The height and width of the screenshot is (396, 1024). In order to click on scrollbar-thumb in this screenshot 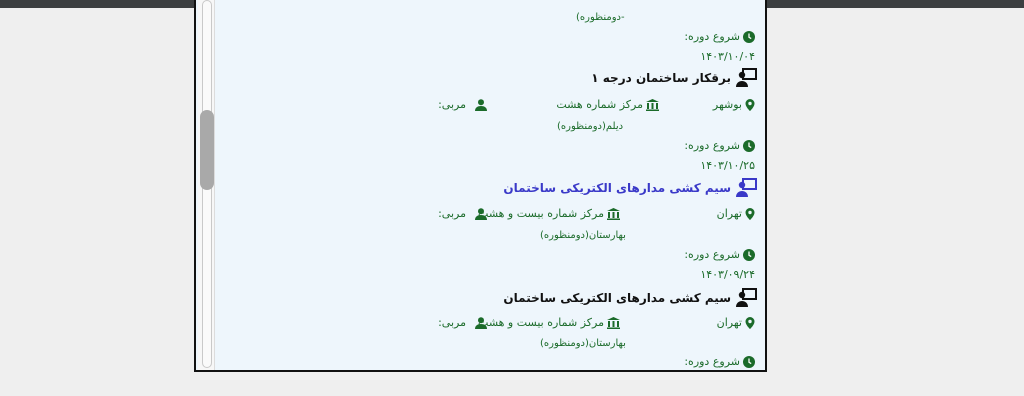, I will do `click(207, 150)`.